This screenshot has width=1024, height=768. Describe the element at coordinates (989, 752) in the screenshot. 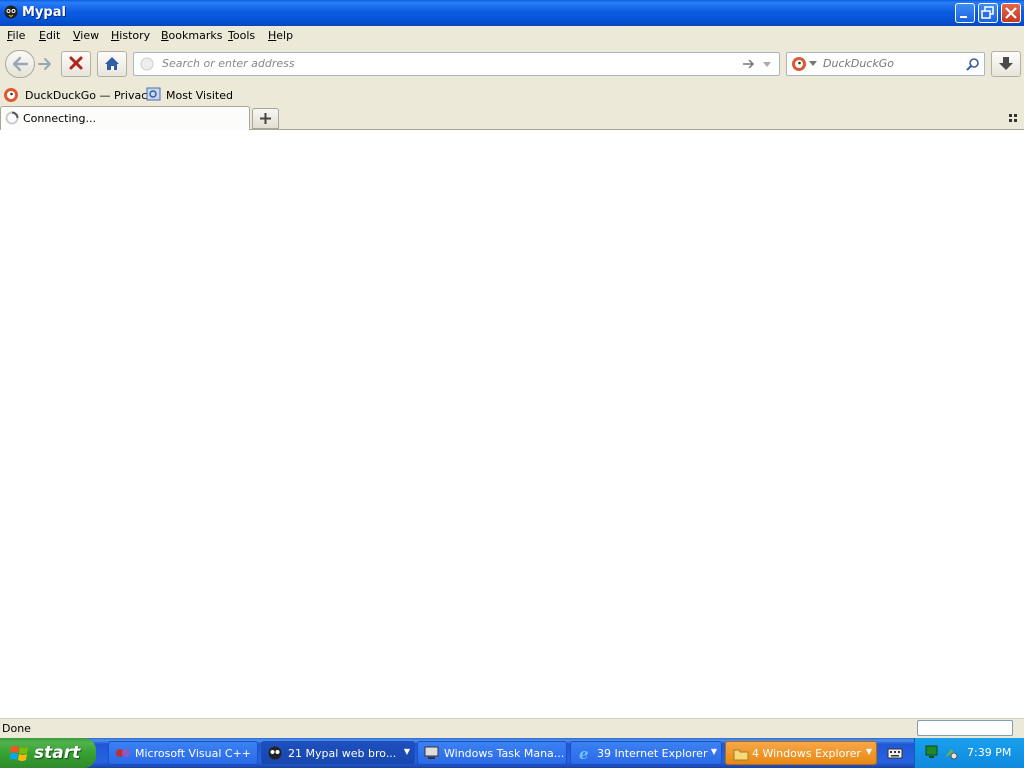

I see `clock: 7:39 PM` at that location.